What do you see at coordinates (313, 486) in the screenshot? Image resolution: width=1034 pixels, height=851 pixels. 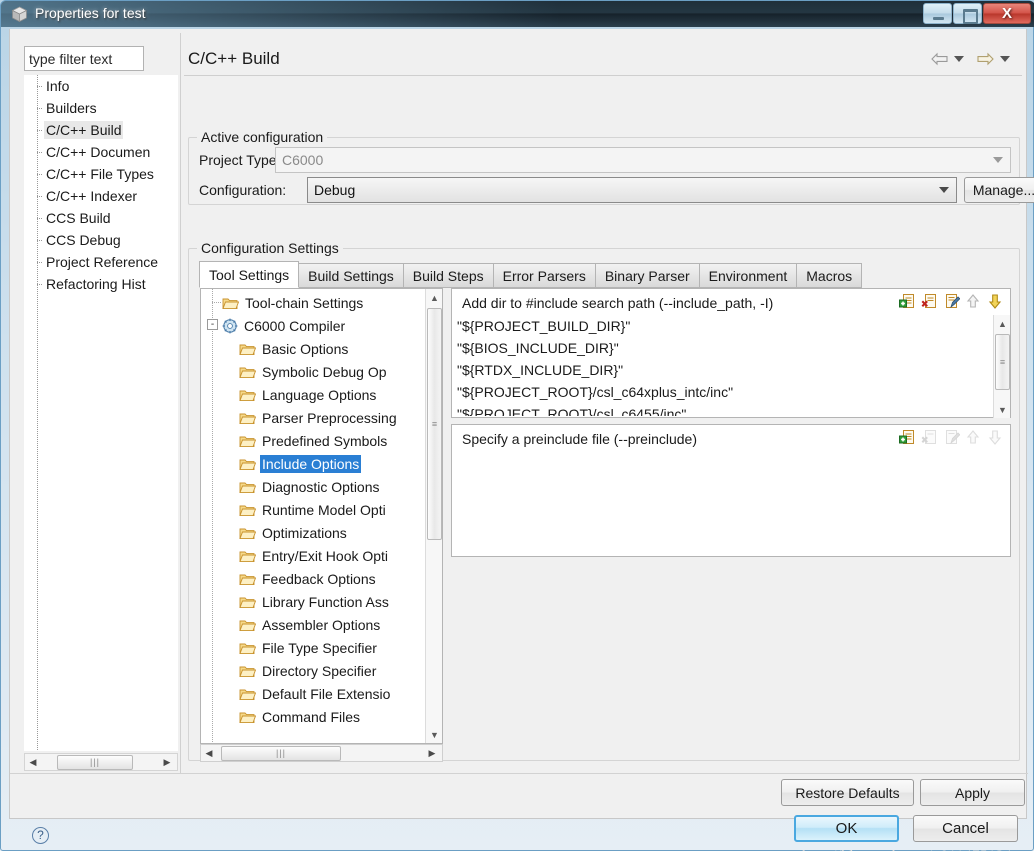 I see `tool-tree-item-diagnostic-options: Diagnostic Options` at bounding box center [313, 486].